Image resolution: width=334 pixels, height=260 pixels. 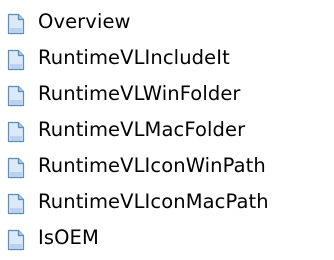 I want to click on topic-item-runtimevlincludeit: RuntimeVLIncludeIt, so click(x=137, y=58).